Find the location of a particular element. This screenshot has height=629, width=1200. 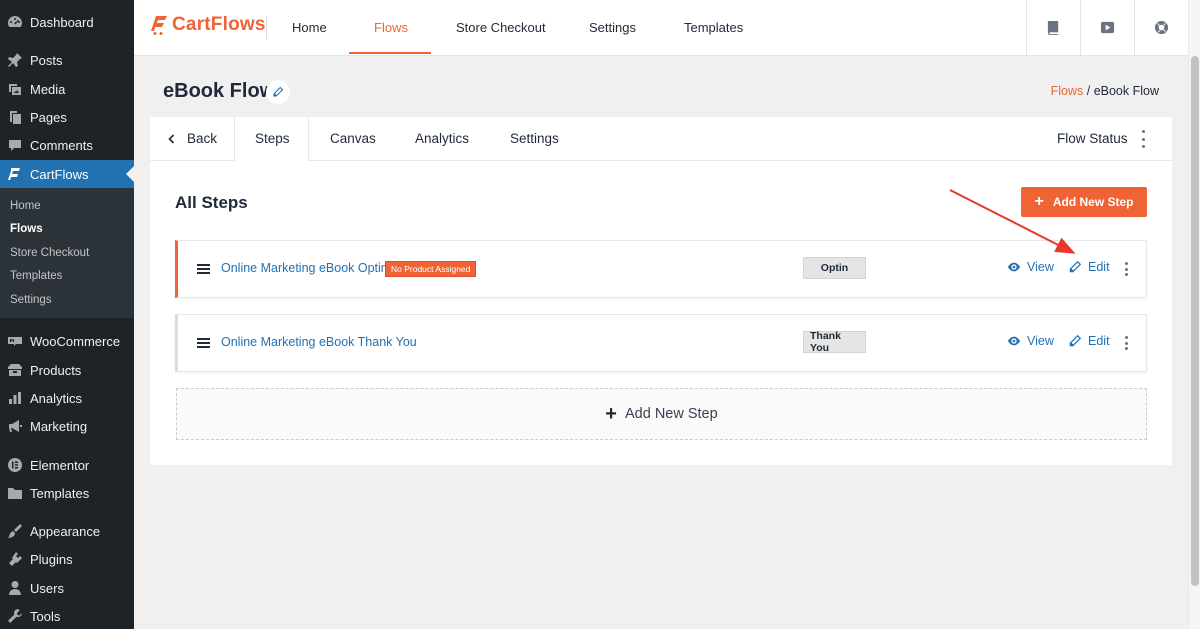

scrollbar-thumb is located at coordinates (1195, 321).